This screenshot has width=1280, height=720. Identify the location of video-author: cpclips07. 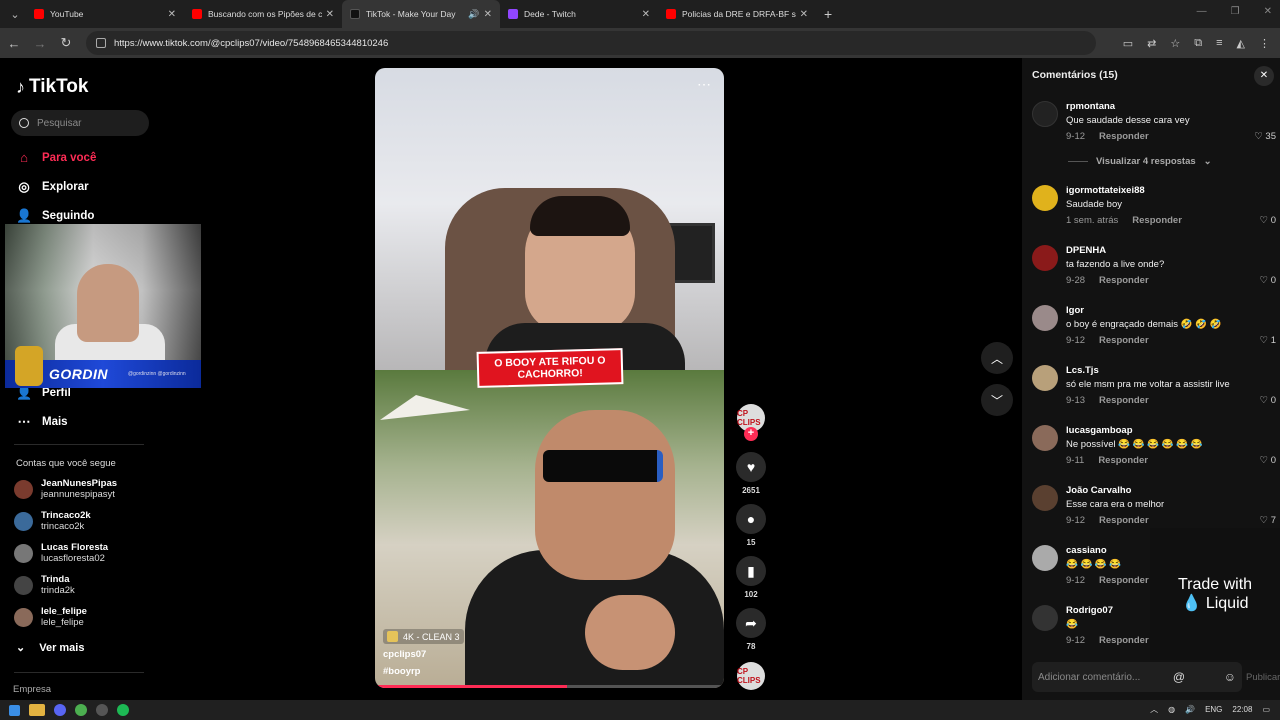
(404, 654).